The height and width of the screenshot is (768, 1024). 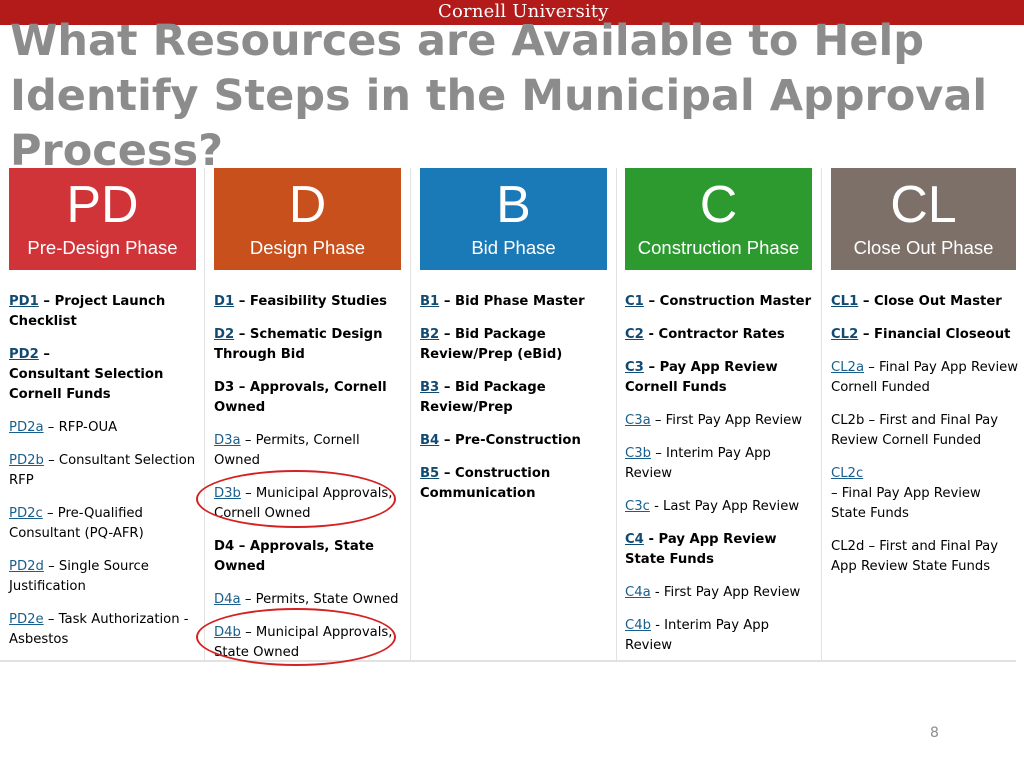 I want to click on resource-link: D2, so click(x=224, y=334).